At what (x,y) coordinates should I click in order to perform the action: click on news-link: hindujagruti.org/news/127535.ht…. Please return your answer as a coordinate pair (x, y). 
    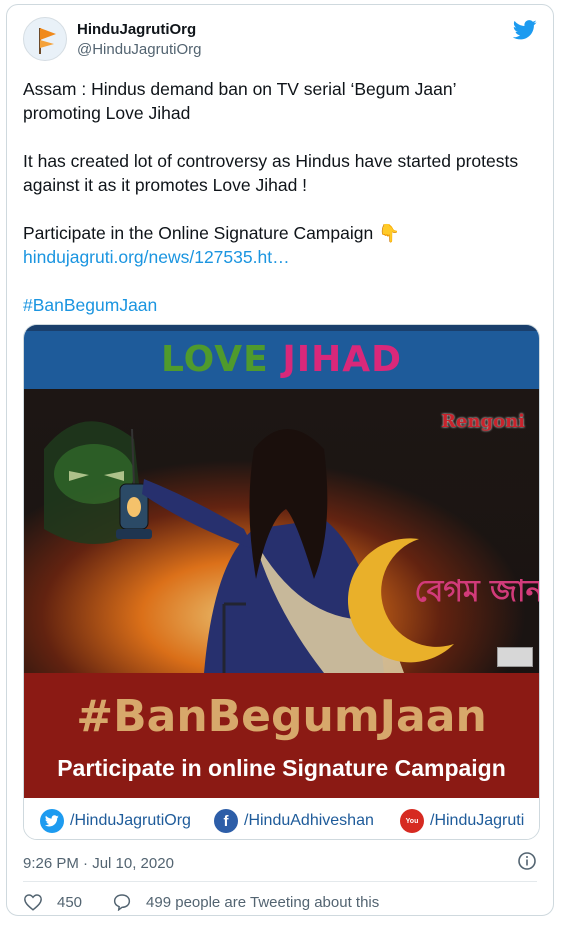
    Looking at the image, I should click on (156, 257).